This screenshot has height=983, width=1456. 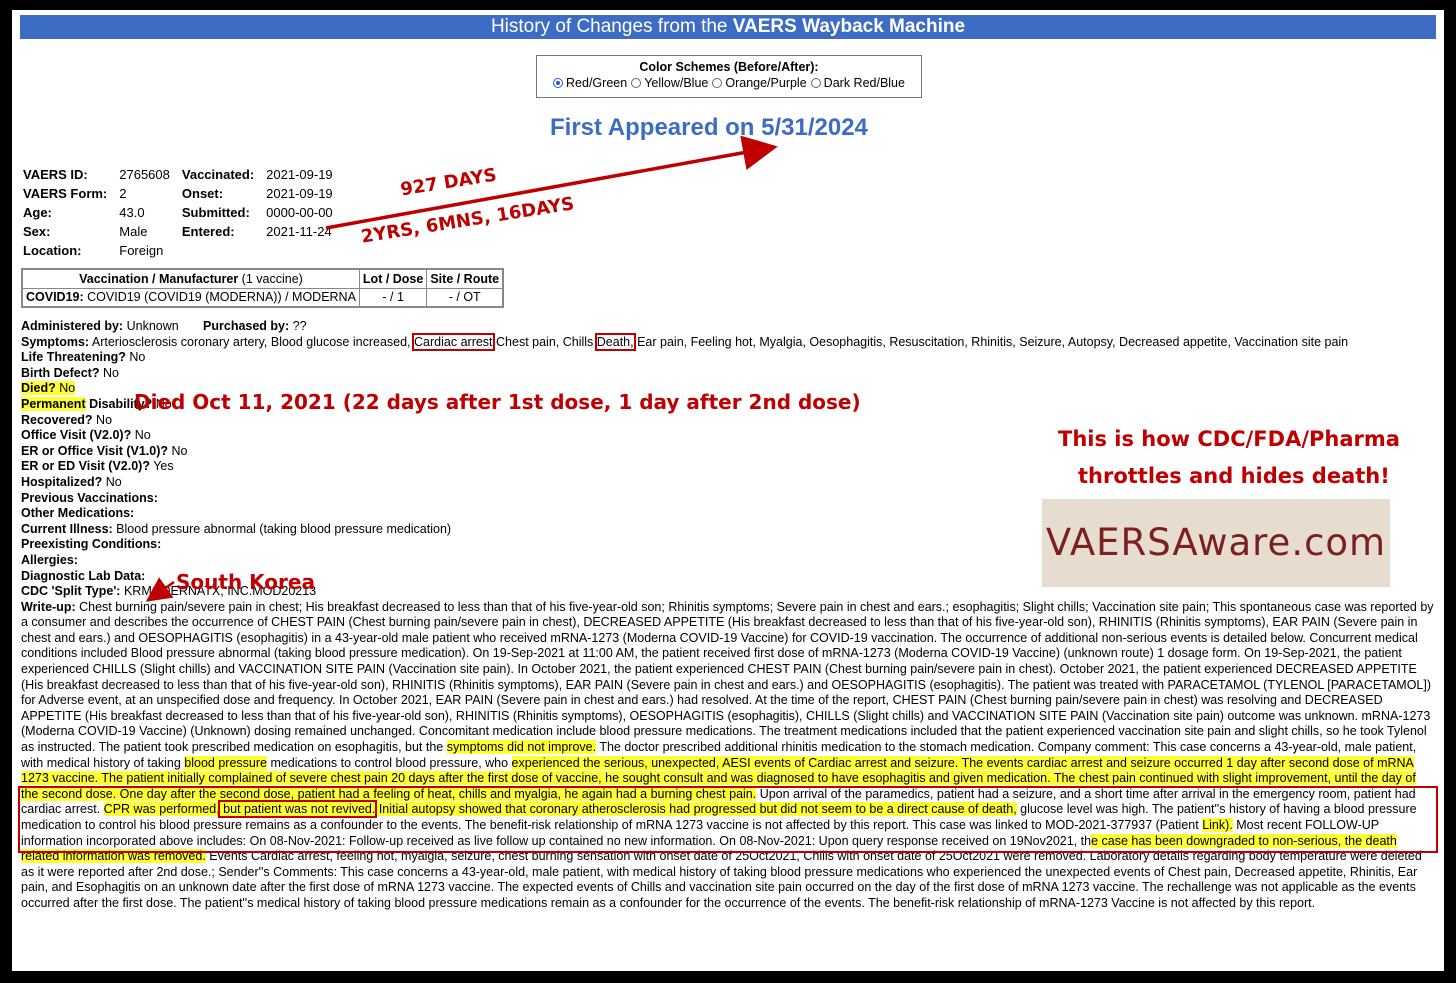 I want to click on writeup-boxed-highlight: but patient was not revived., so click(x=297, y=809).